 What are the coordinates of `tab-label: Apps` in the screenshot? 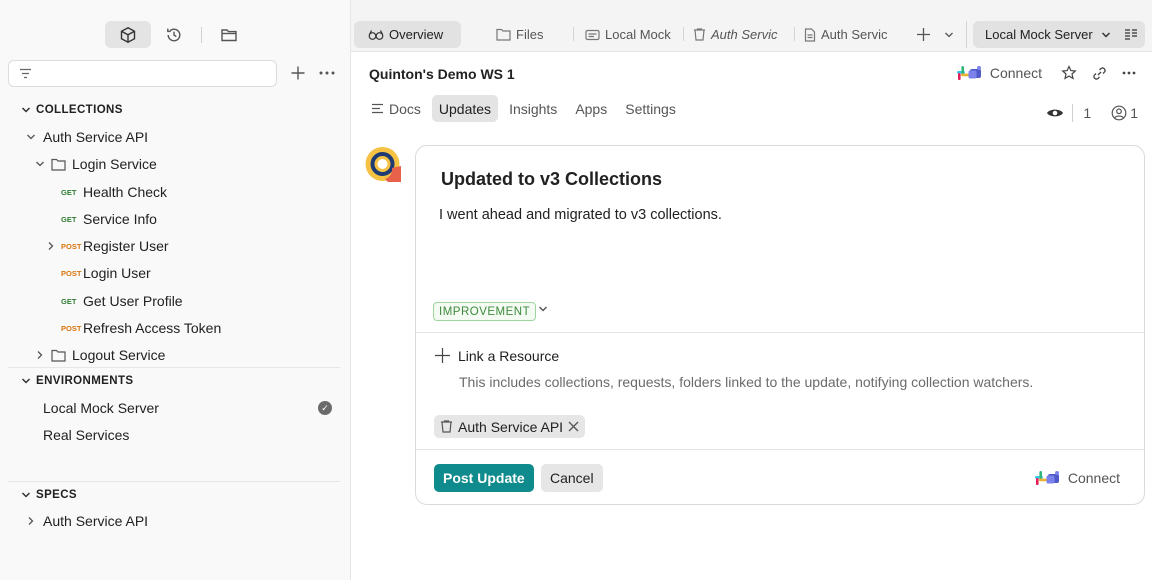 It's located at (591, 108).